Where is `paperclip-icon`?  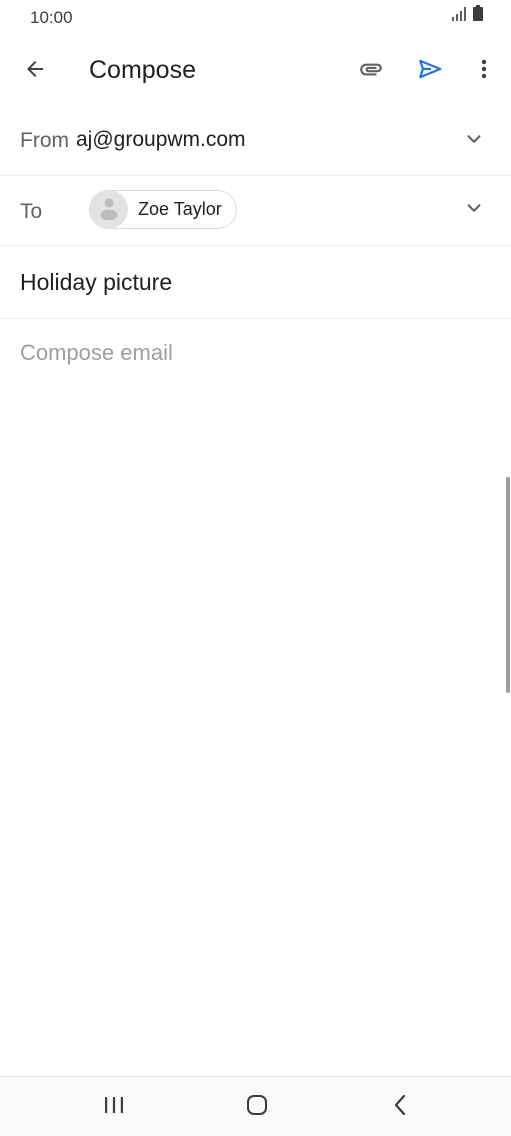
paperclip-icon is located at coordinates (371, 71).